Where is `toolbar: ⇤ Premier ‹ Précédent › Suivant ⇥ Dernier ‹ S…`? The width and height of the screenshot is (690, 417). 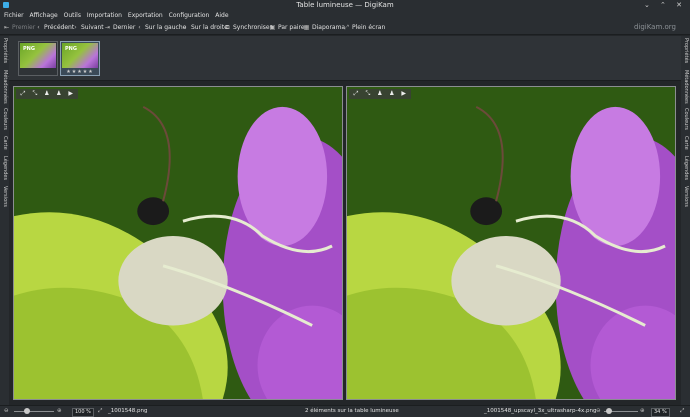 toolbar: ⇤ Premier ‹ Précédent › Suivant ⇥ Dernier ‹ S… is located at coordinates (345, 28).